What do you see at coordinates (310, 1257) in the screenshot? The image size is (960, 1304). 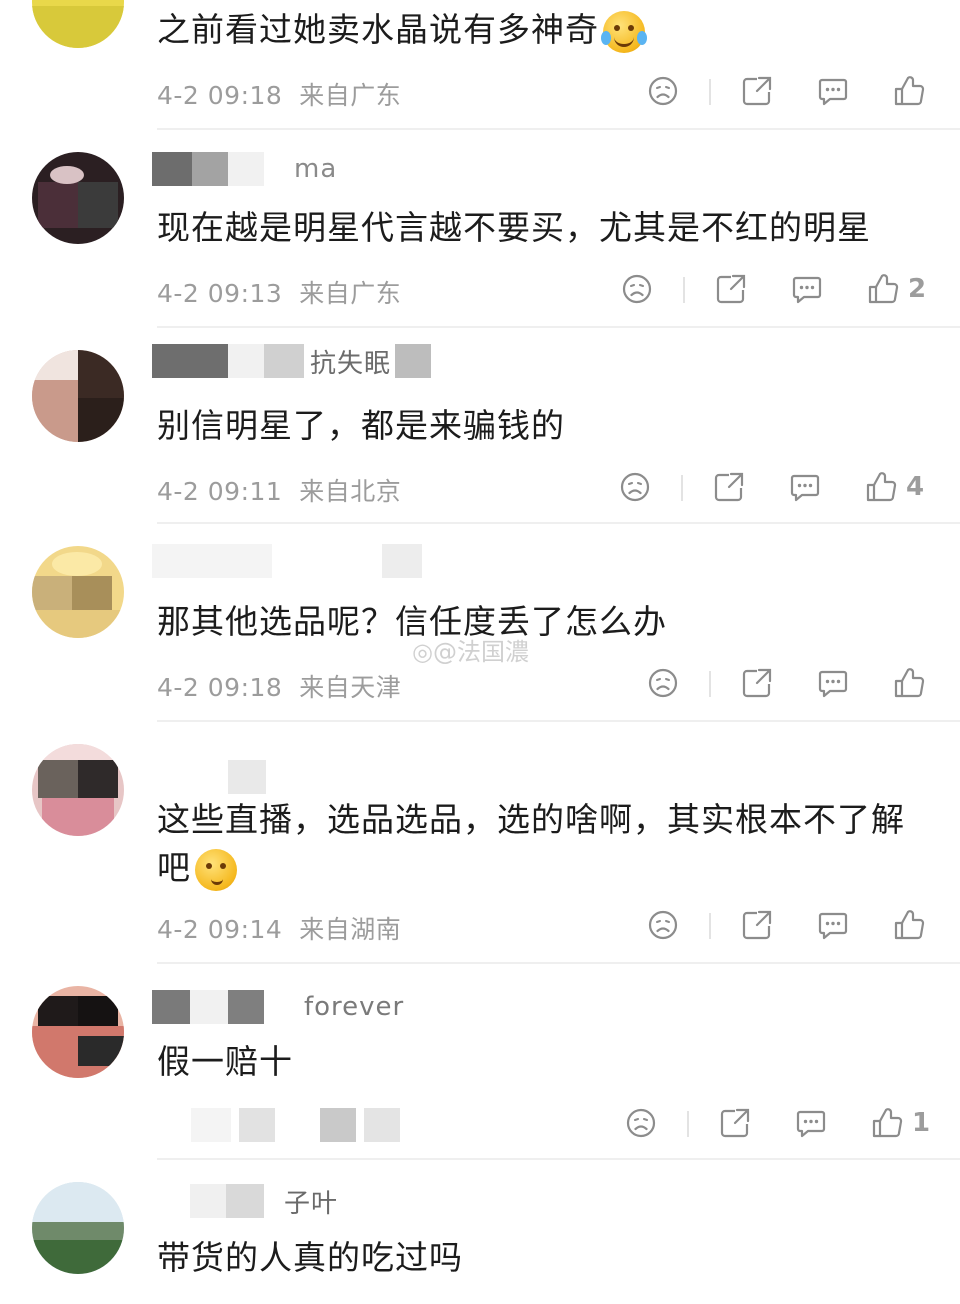 I see `comment-text: 带货的人真的吃过吗` at bounding box center [310, 1257].